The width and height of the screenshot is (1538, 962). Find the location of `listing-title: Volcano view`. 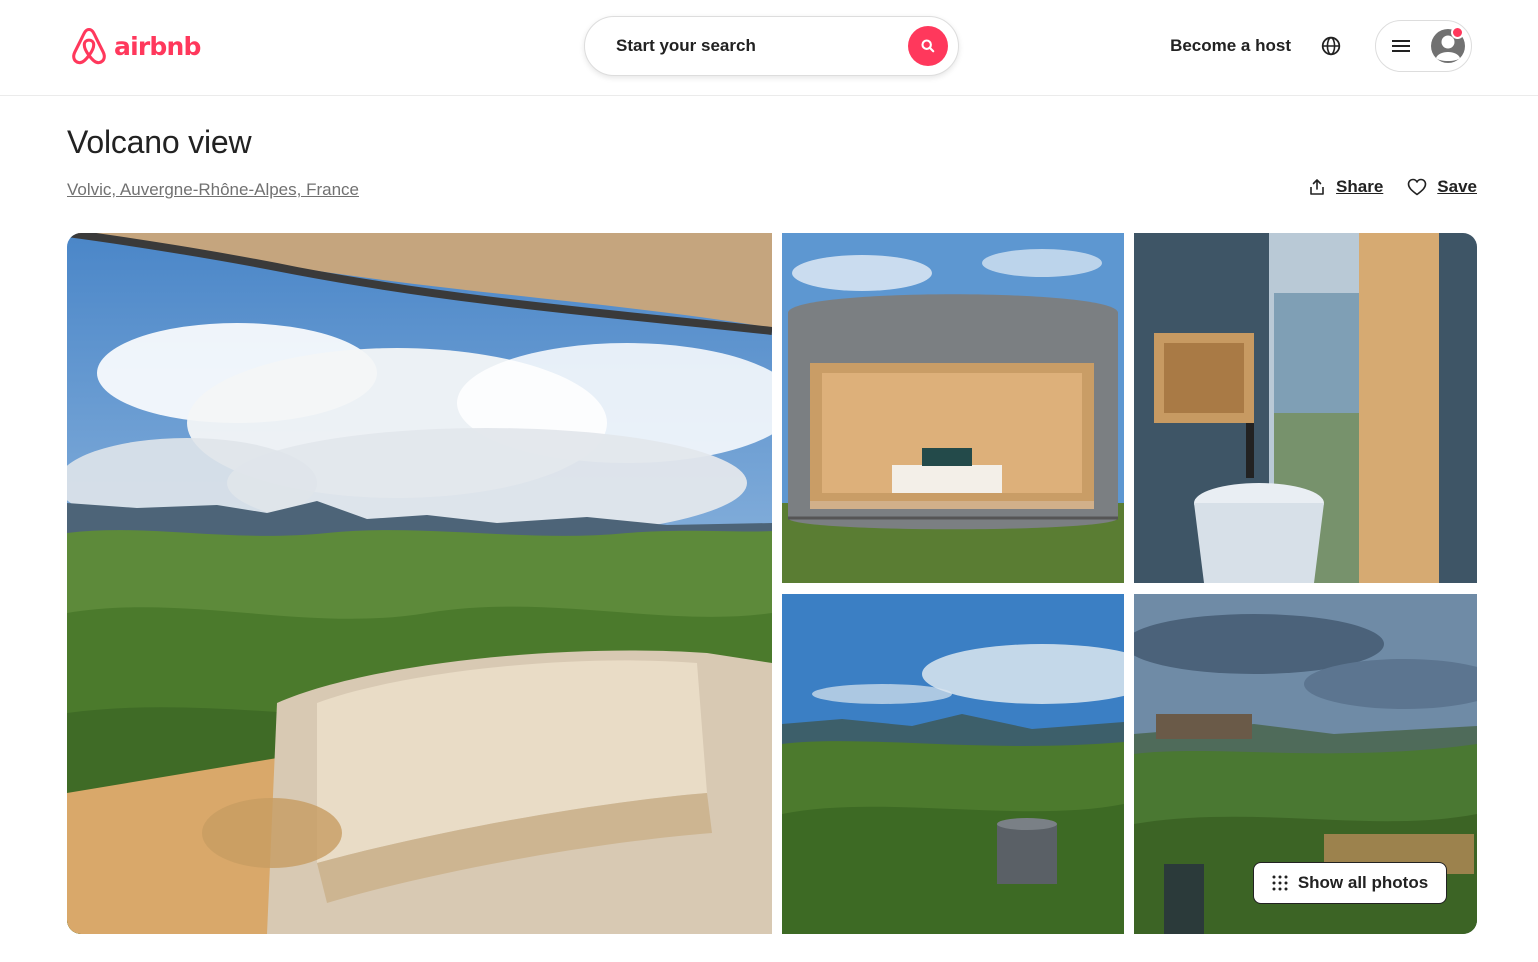

listing-title: Volcano view is located at coordinates (159, 142).